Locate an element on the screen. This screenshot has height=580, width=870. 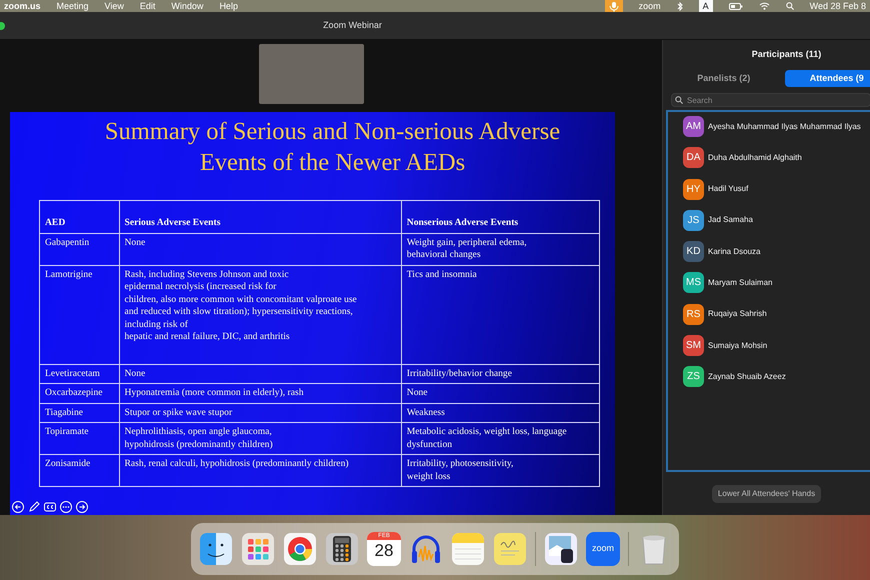
wifi-icon is located at coordinates (764, 6).